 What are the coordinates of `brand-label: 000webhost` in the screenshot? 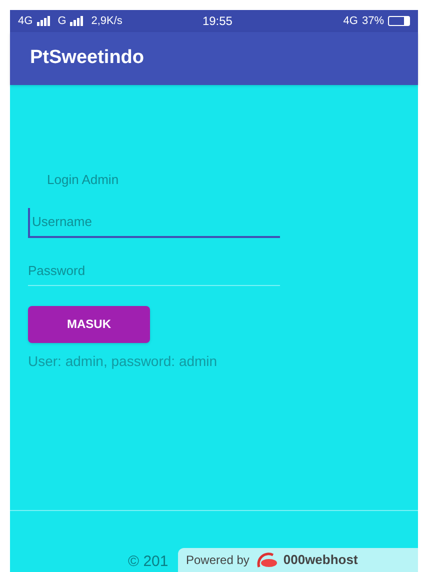 It's located at (320, 560).